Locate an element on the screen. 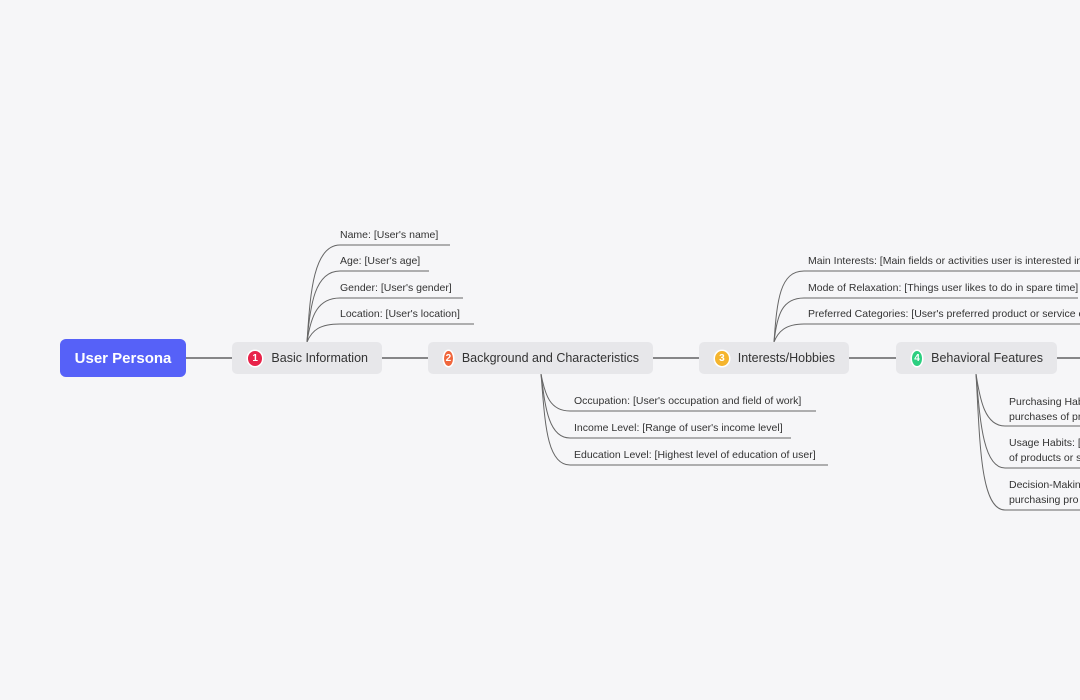  branch-t1-c3 is located at coordinates (384, 320).